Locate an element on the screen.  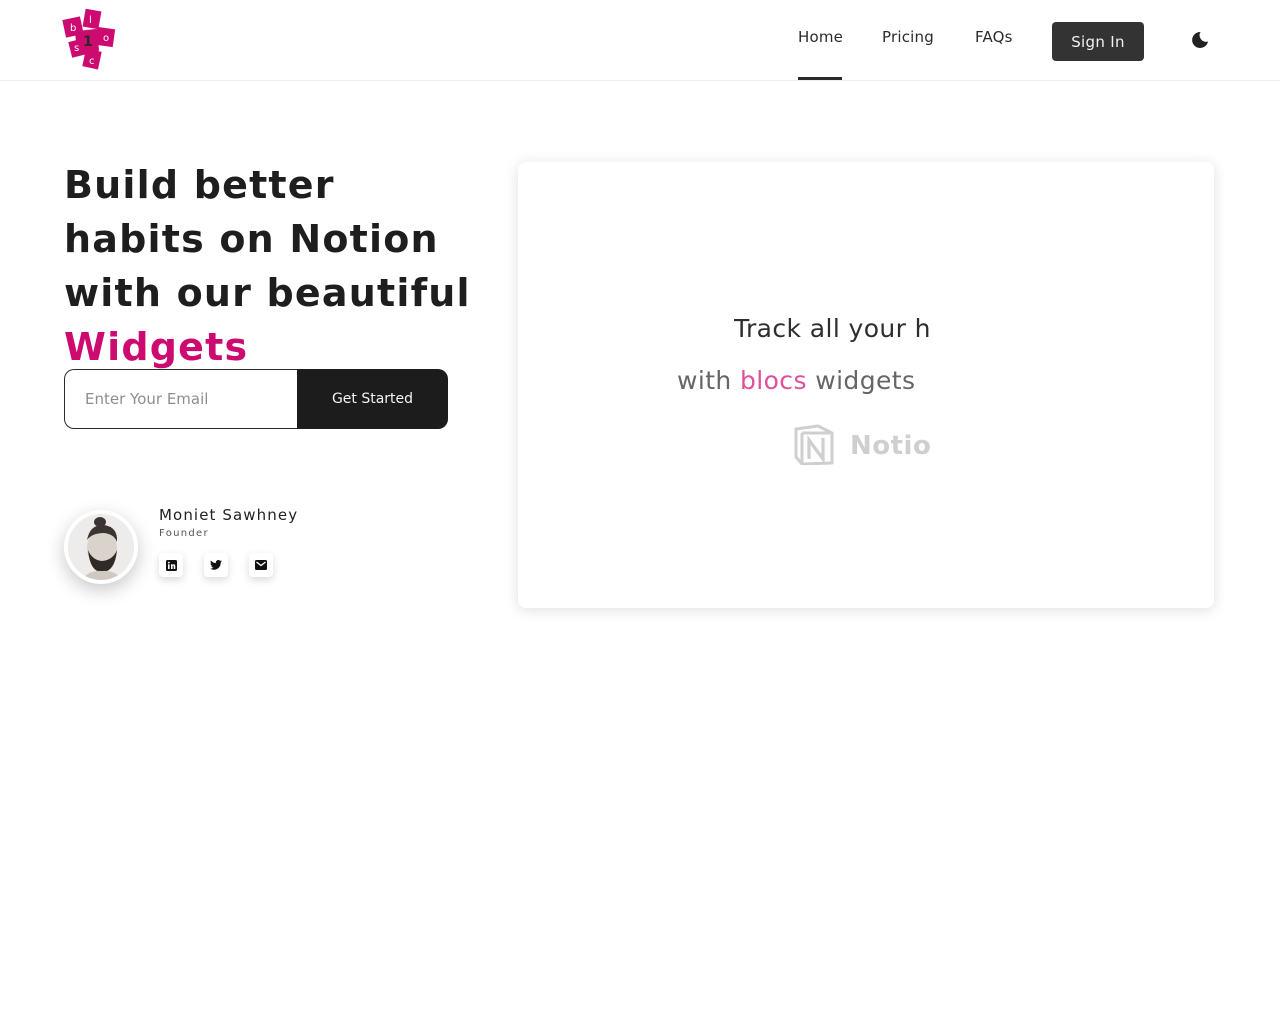
twitter-icon is located at coordinates (216, 565).